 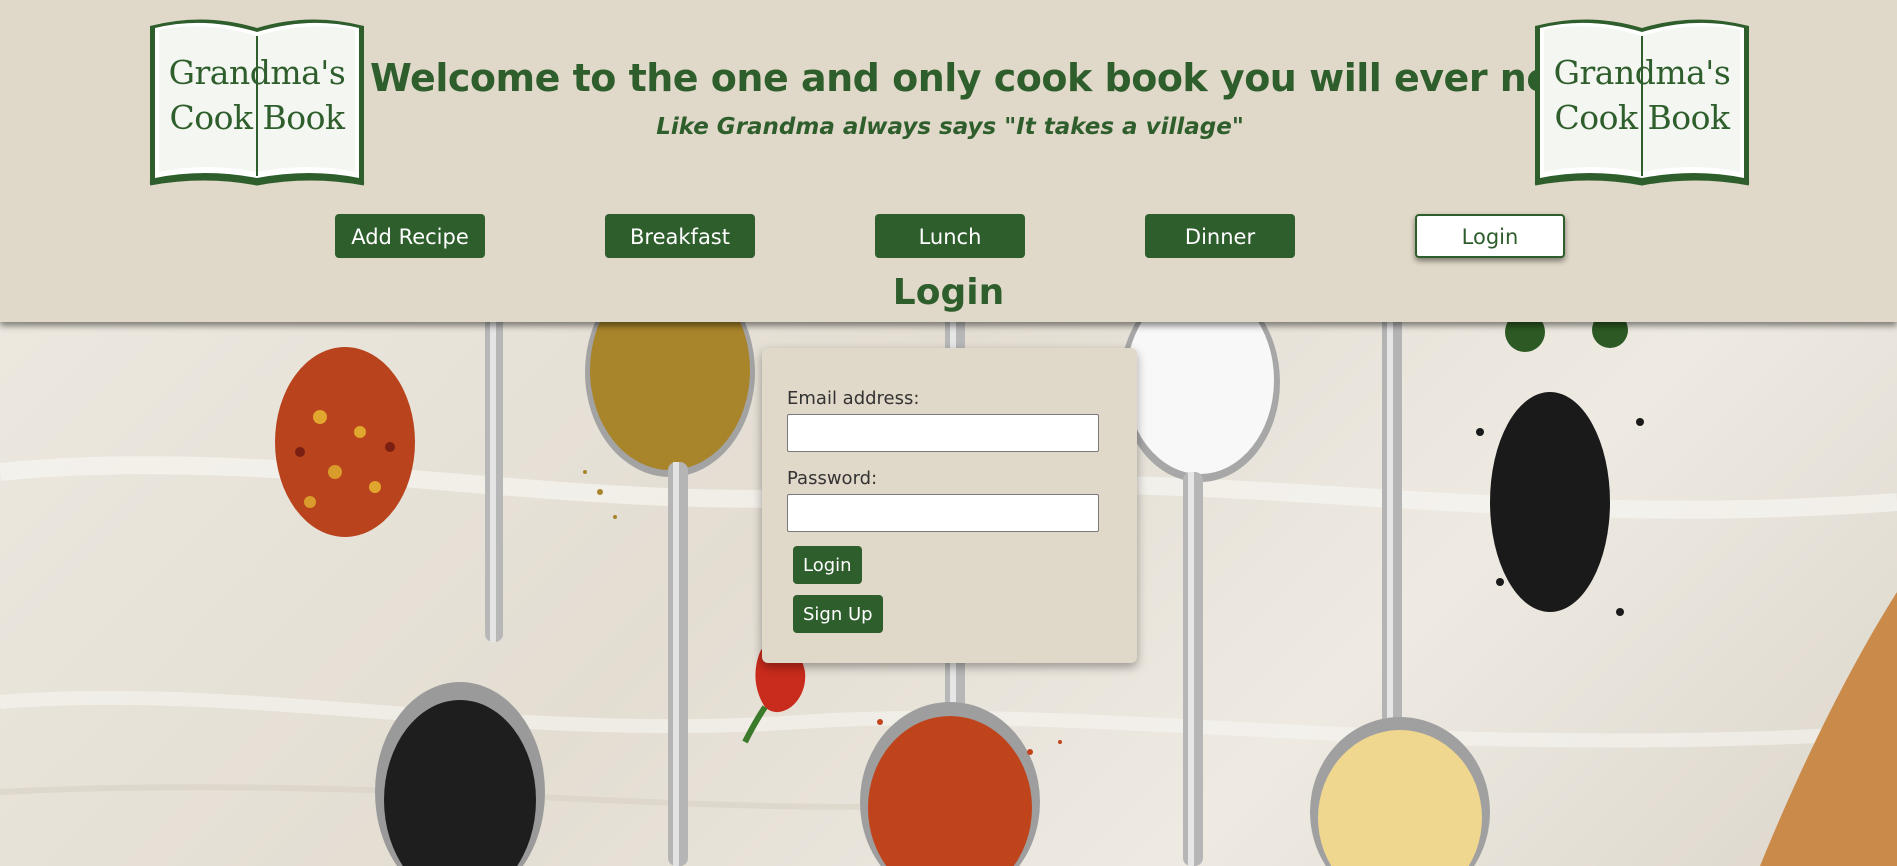 What do you see at coordinates (943, 513) in the screenshot?
I see `password-input` at bounding box center [943, 513].